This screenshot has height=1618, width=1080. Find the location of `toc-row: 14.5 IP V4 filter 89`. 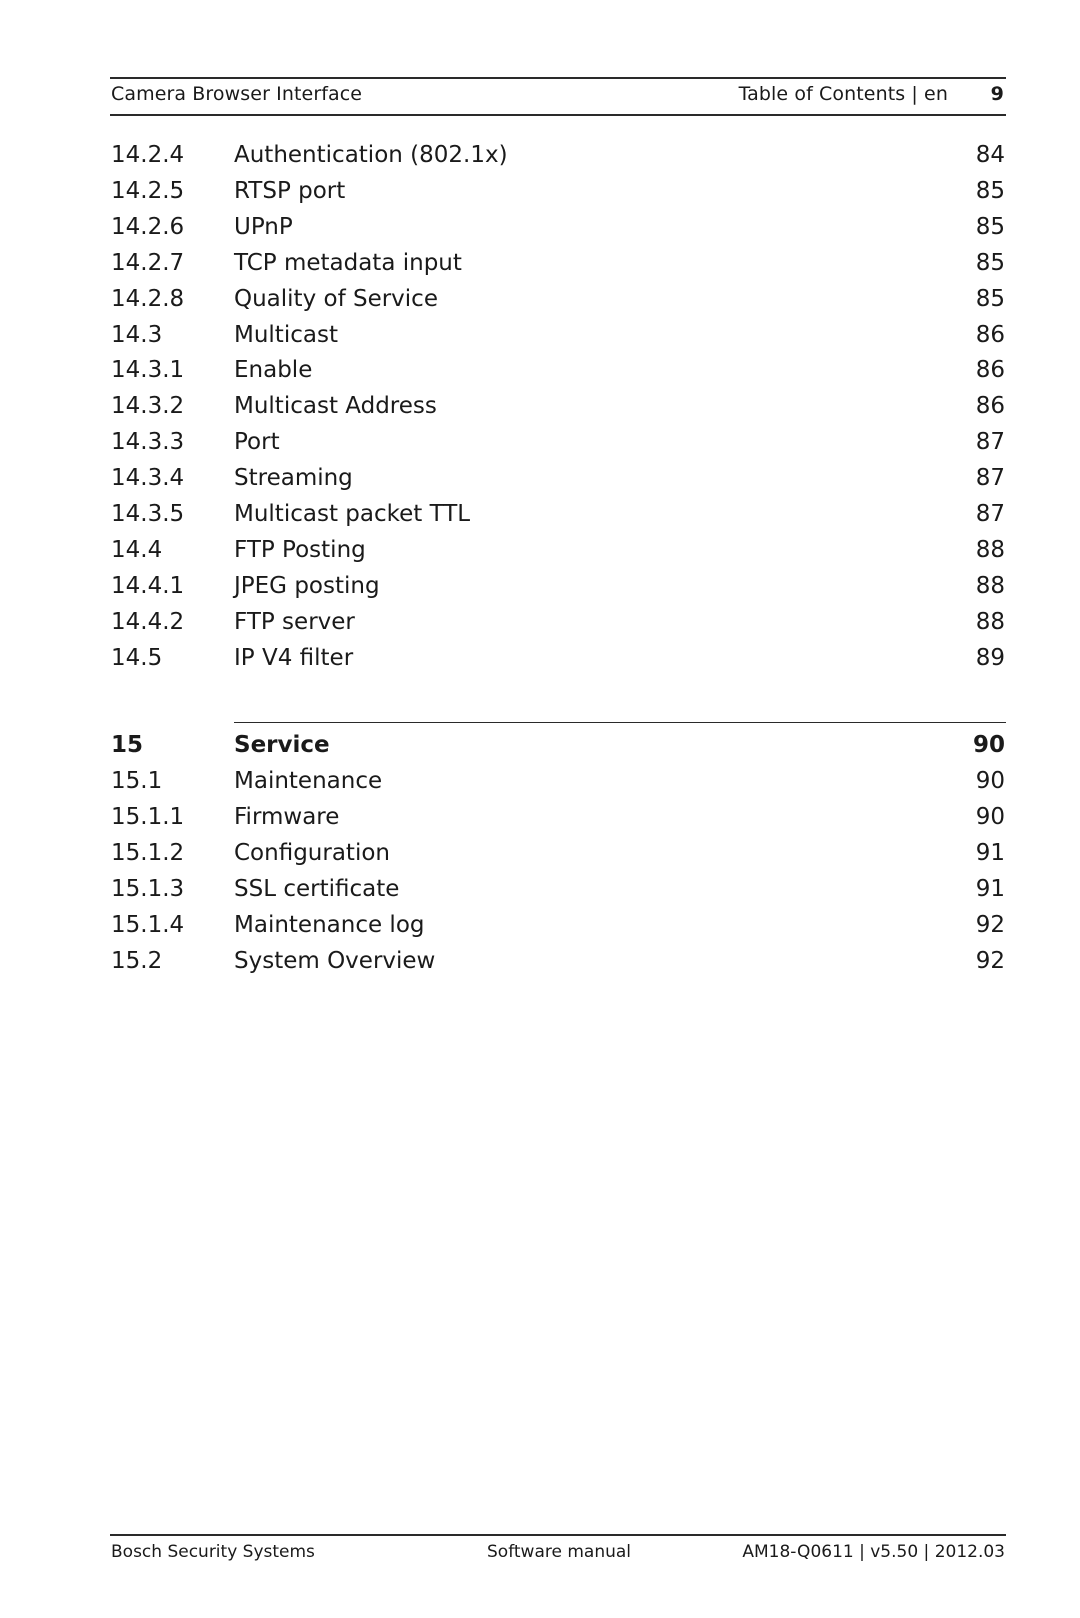

toc-row: 14.5 IP V4 filter 89 is located at coordinates (540, 658).